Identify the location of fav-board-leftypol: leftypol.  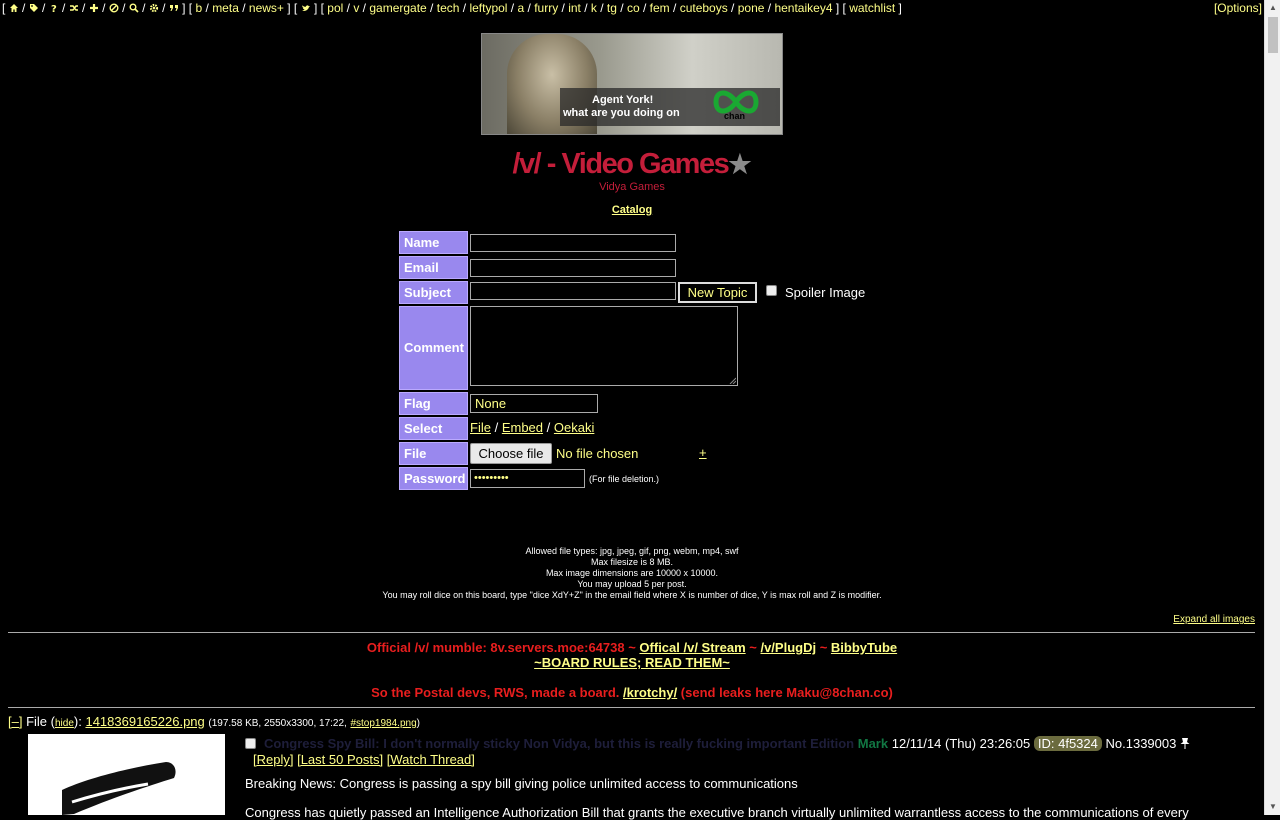
(488, 8).